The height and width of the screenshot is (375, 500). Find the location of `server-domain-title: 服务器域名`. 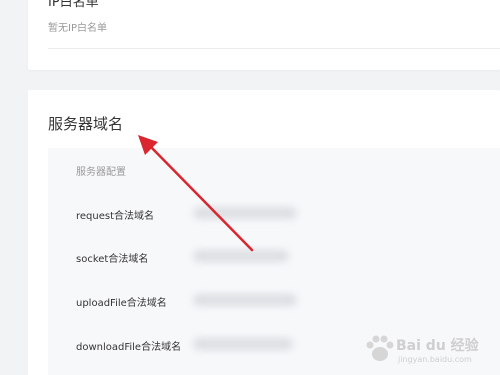

server-domain-title: 服务器域名 is located at coordinates (86, 124).